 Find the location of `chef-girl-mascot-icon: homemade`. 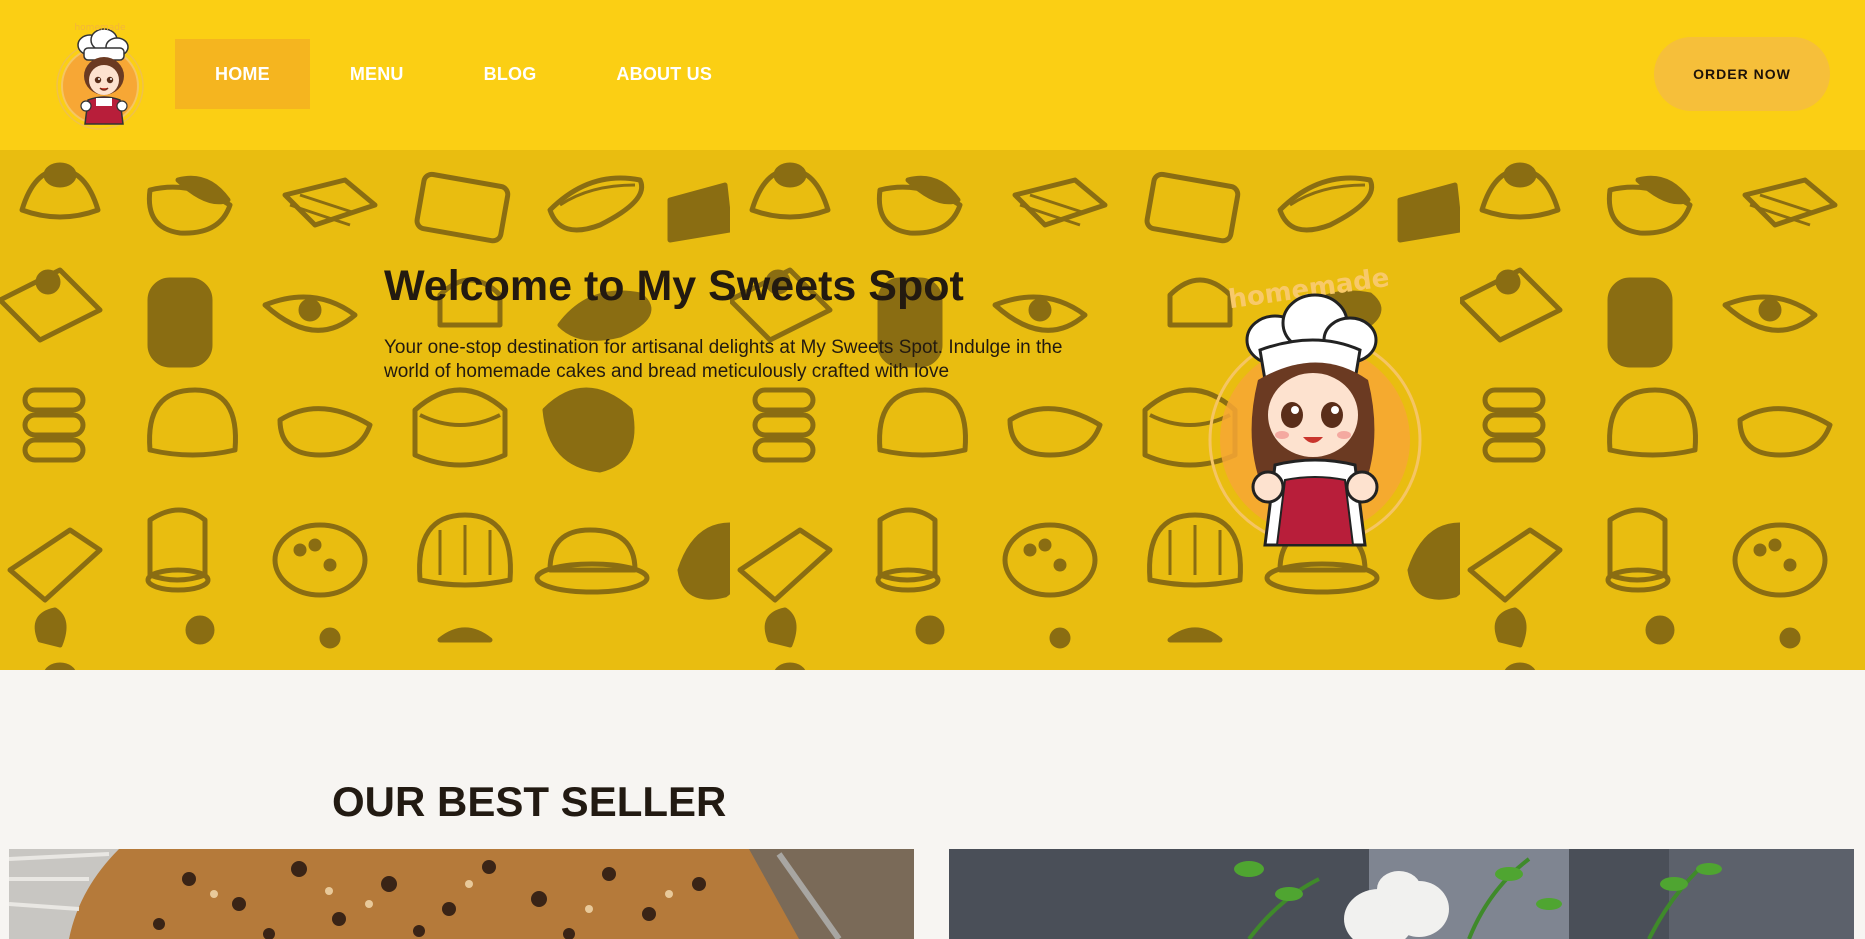

chef-girl-mascot-icon: homemade is located at coordinates (1315, 409).